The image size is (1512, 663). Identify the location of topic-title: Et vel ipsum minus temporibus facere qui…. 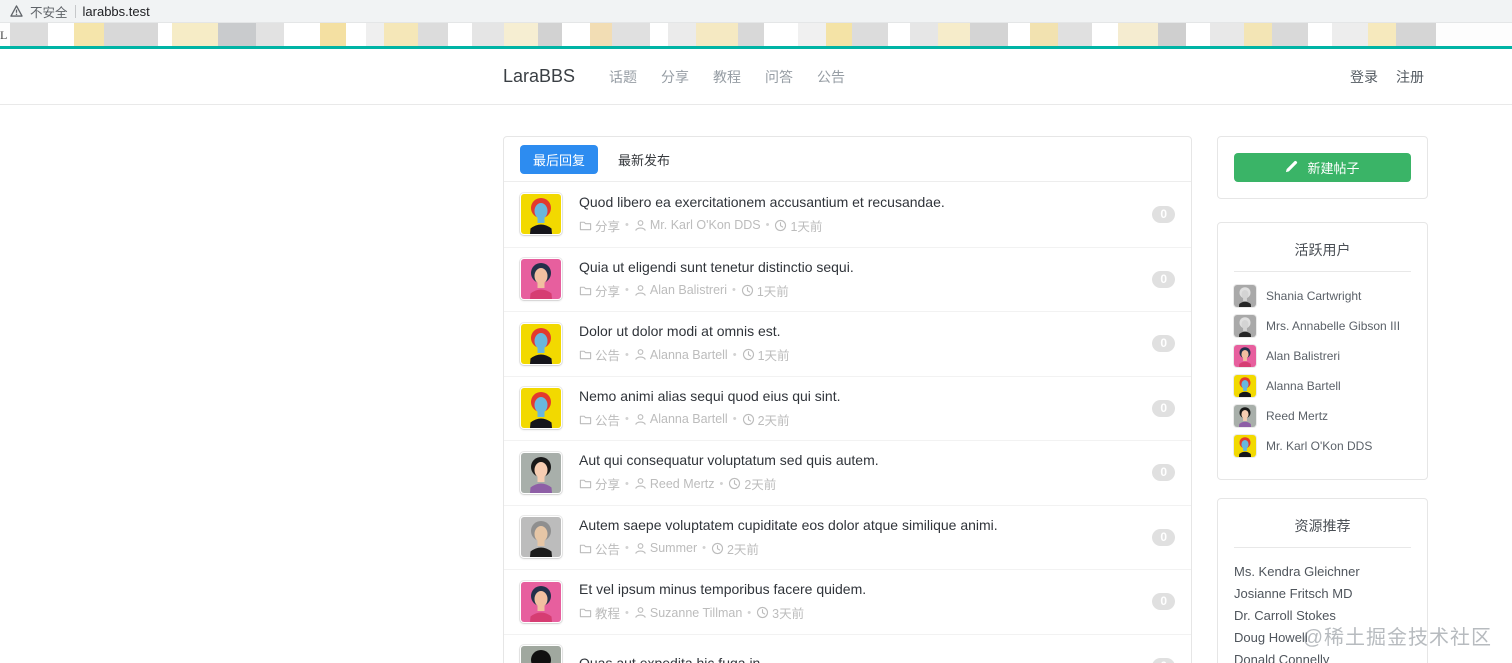
(865, 589).